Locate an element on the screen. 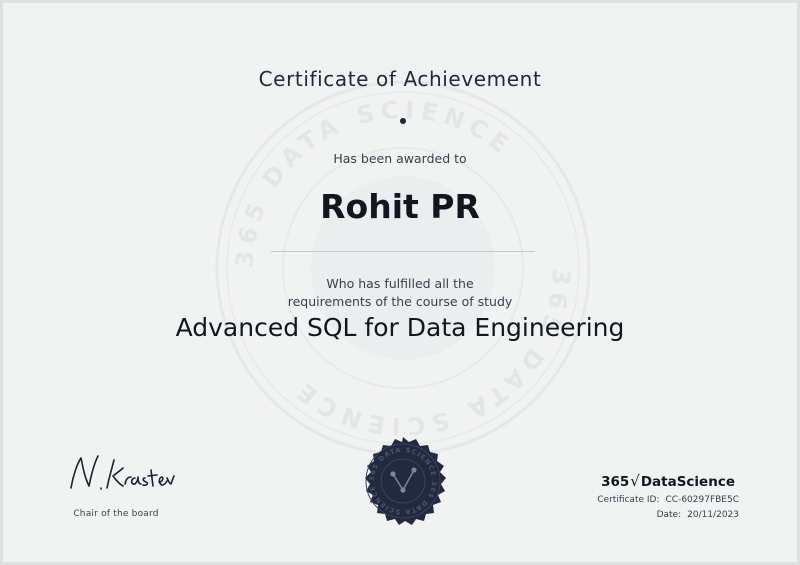 Image resolution: width=800 pixels, height=565 pixels. brand-logo: 365√DataScience is located at coordinates (668, 481).